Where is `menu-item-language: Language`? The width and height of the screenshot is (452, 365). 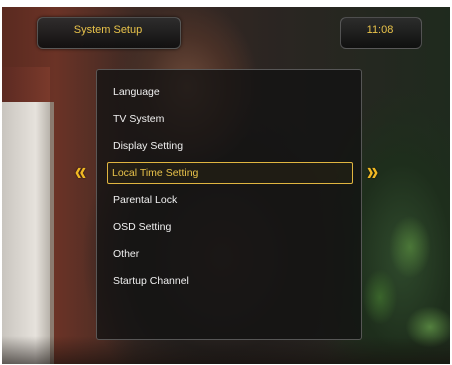
menu-item-language: Language is located at coordinates (136, 92).